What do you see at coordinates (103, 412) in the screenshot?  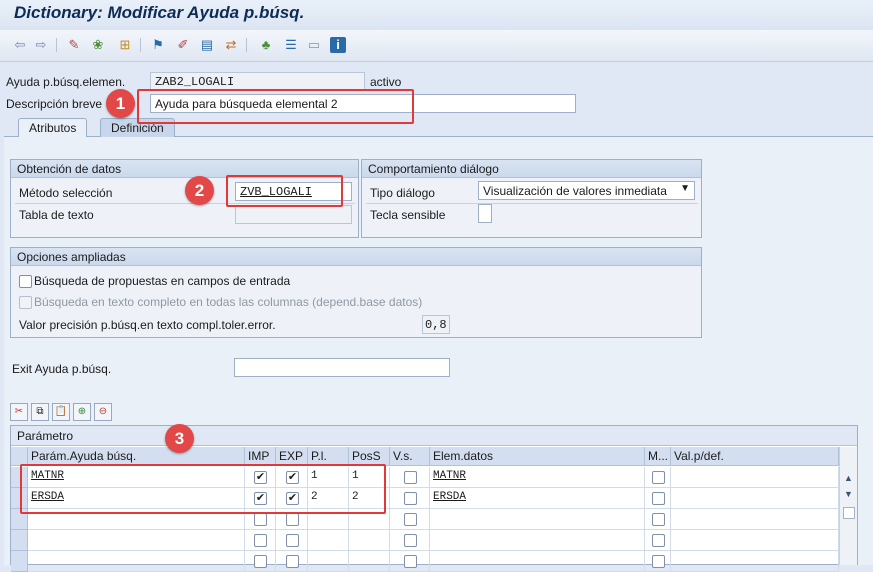 I see `delete-row-icon: ⊖` at bounding box center [103, 412].